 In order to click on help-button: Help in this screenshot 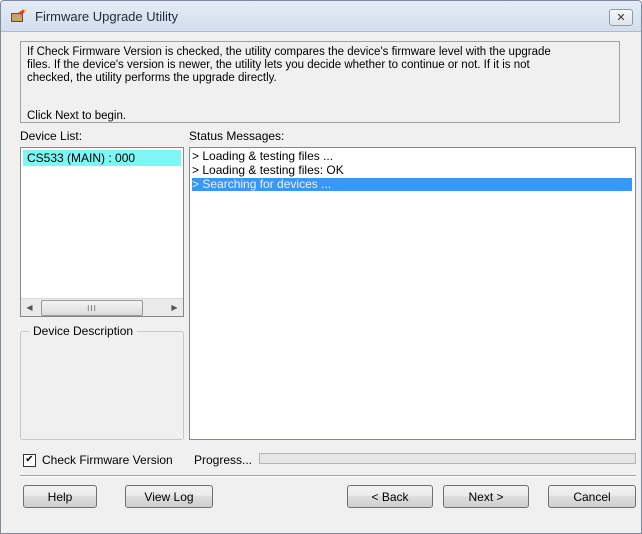, I will do `click(60, 496)`.